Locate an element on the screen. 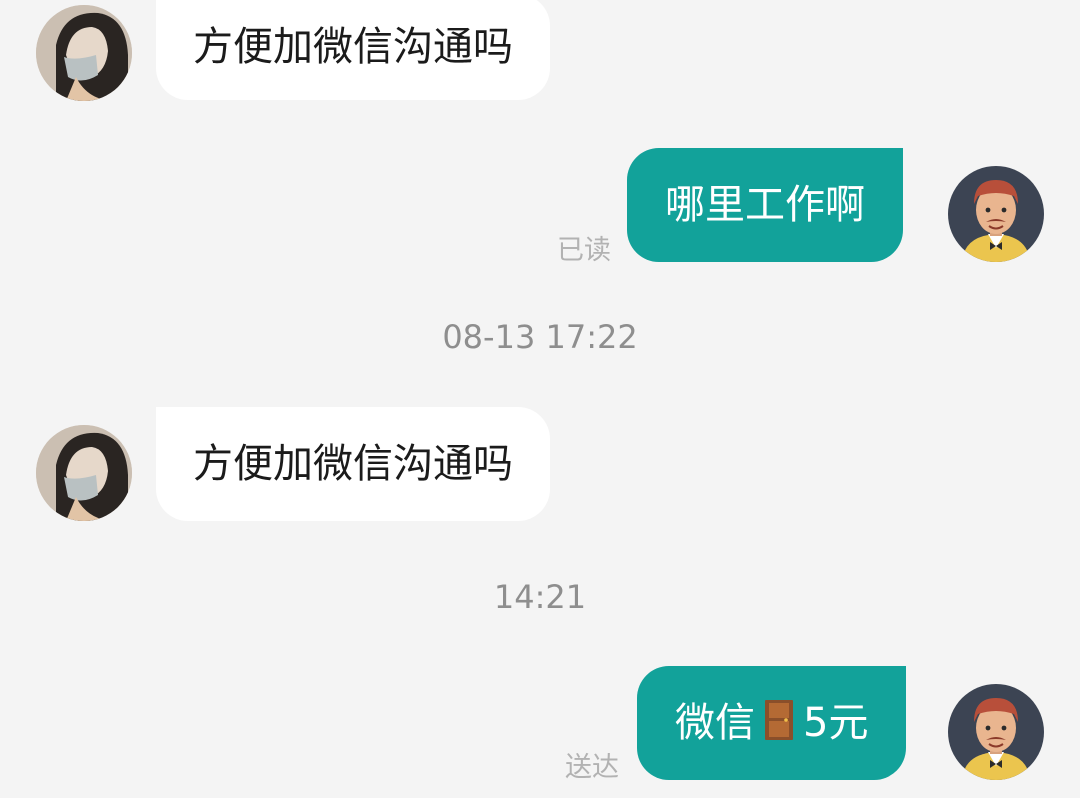 The height and width of the screenshot is (798, 1080). outgoing-message-bubble: 哪里工作啊 is located at coordinates (765, 205).